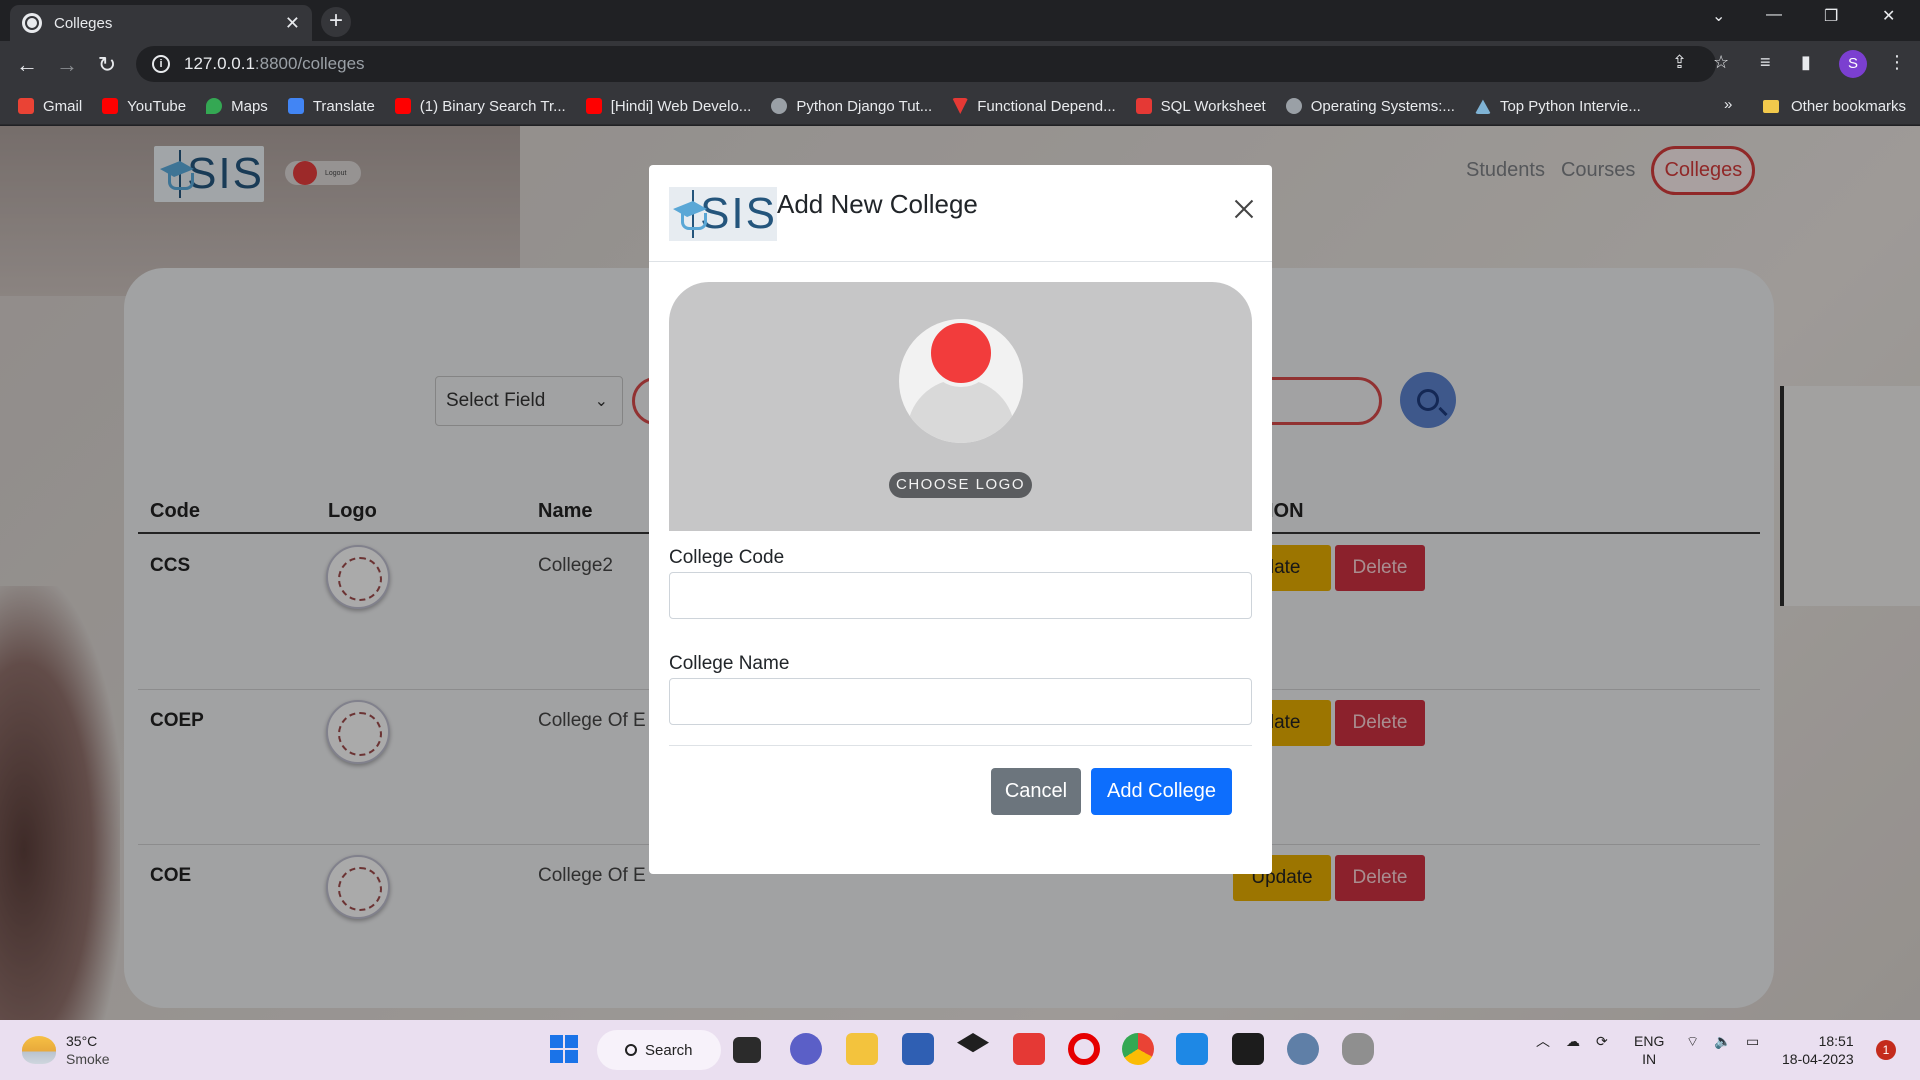 The height and width of the screenshot is (1080, 1920). I want to click on bookmark-translate: Translate, so click(331, 106).